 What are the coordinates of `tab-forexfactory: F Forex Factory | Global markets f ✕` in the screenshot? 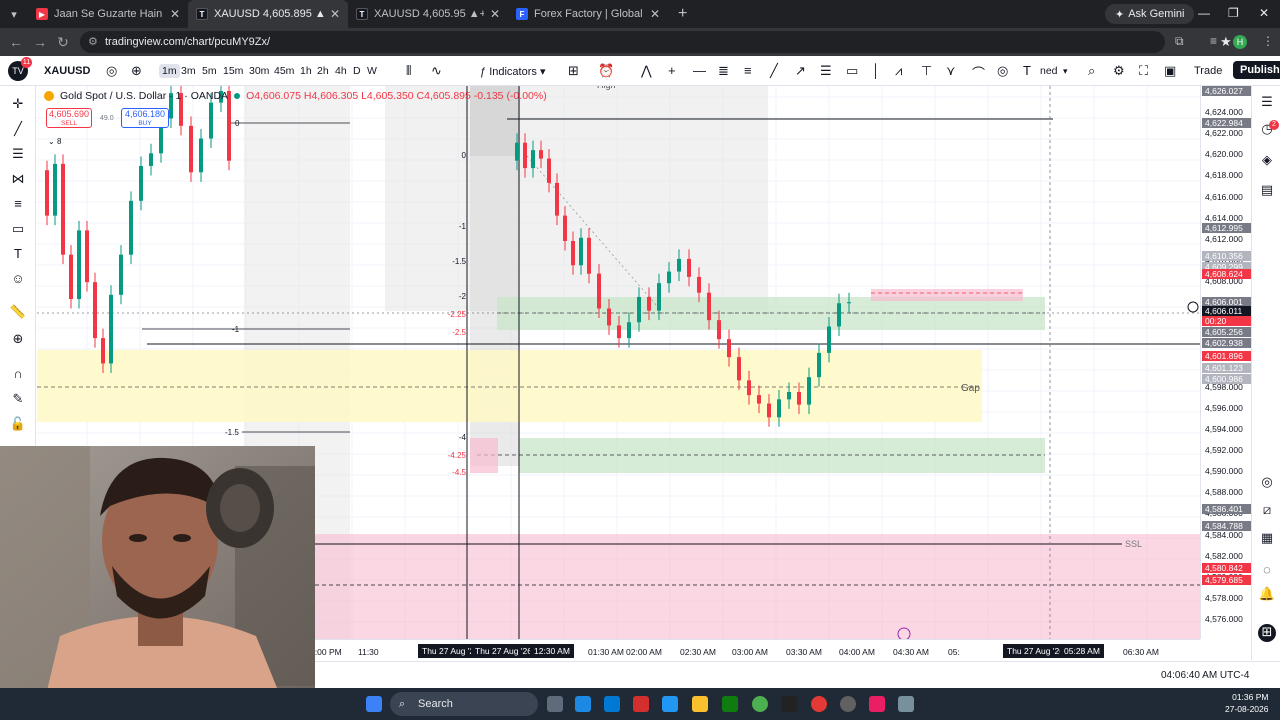 It's located at (588, 14).